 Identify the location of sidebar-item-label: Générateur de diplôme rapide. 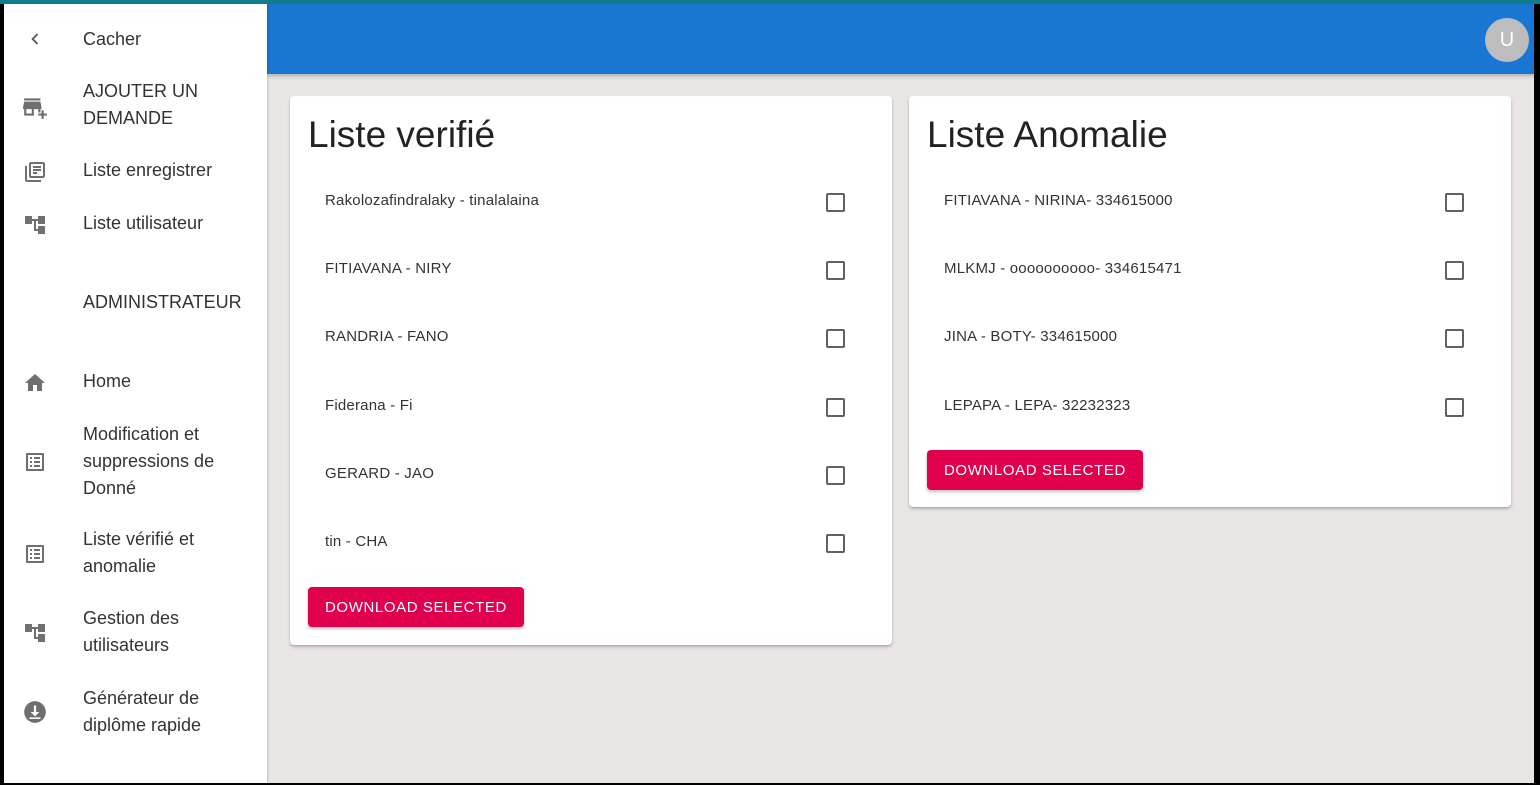
(142, 711).